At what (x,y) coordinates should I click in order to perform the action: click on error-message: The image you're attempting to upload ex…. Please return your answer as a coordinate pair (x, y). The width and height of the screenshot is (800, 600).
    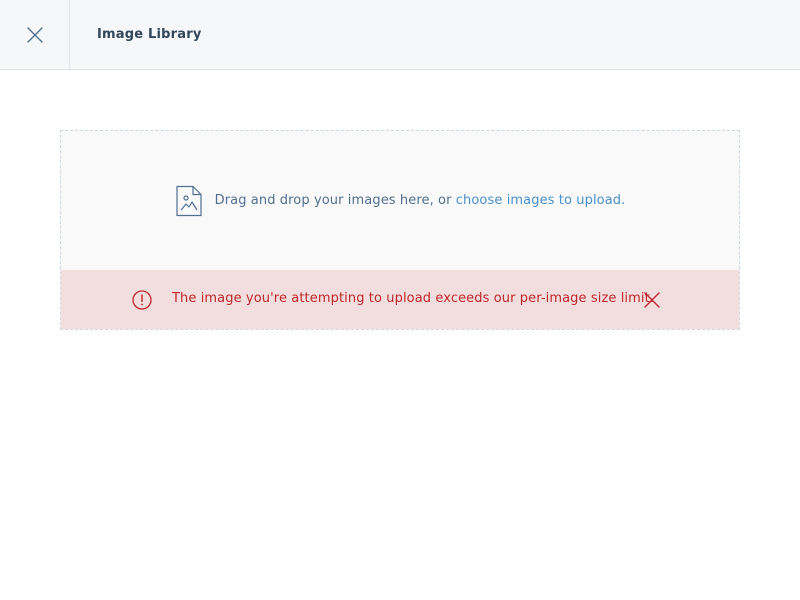
    Looking at the image, I should click on (413, 298).